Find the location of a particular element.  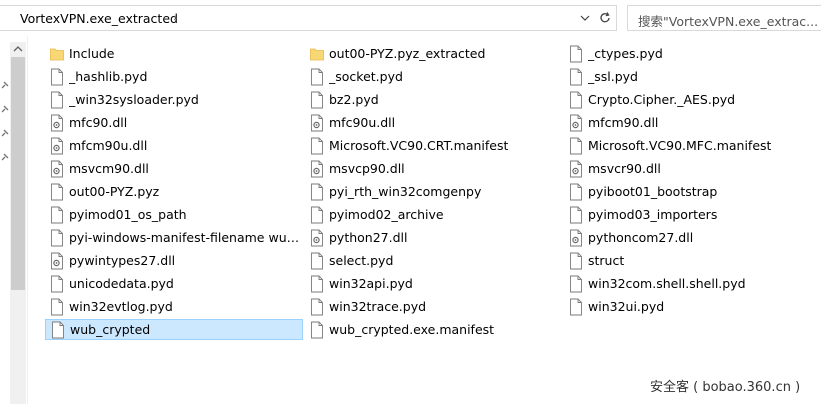

file-item: _hashlib.pyd is located at coordinates (174, 76).